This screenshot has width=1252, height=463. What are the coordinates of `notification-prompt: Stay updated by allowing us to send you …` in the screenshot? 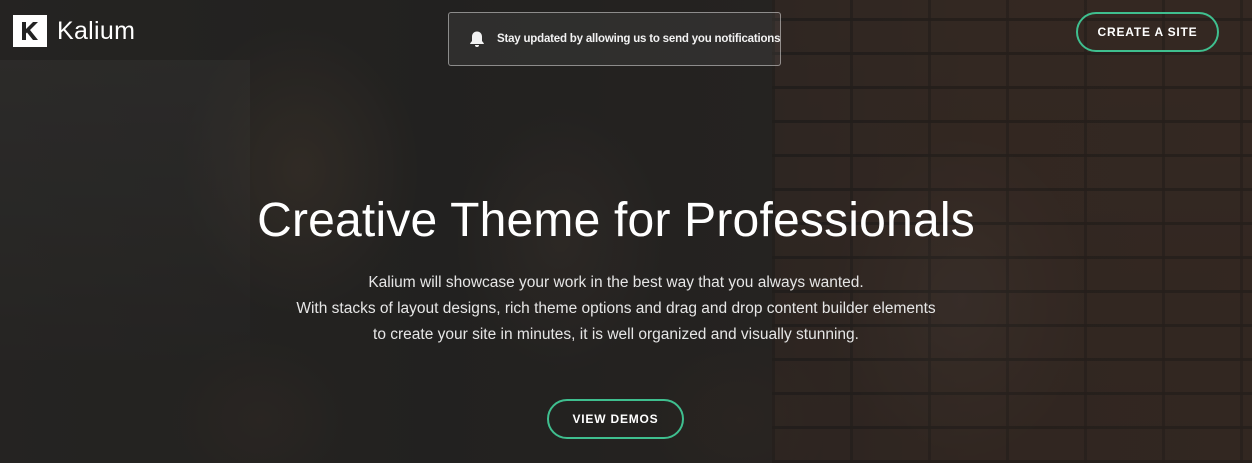 It's located at (614, 39).